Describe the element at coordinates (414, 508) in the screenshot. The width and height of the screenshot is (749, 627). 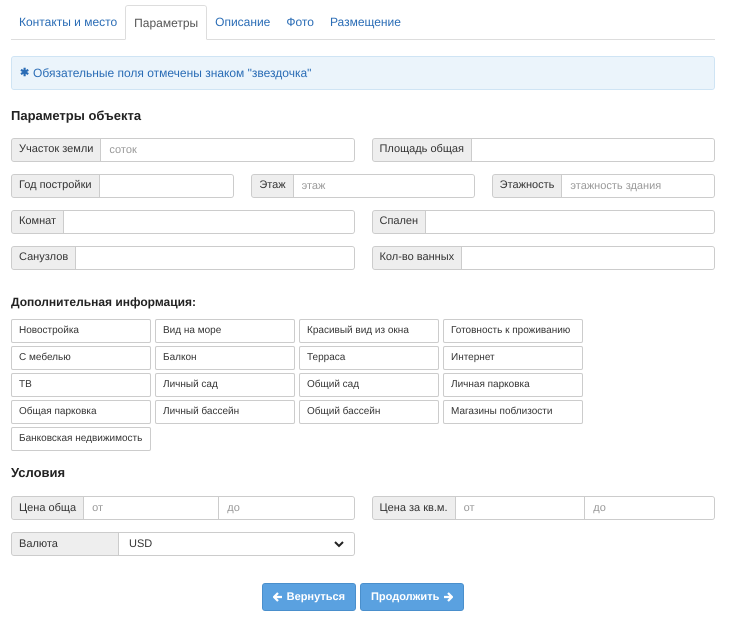
I see `field-label: Цена за кв.м.` at that location.